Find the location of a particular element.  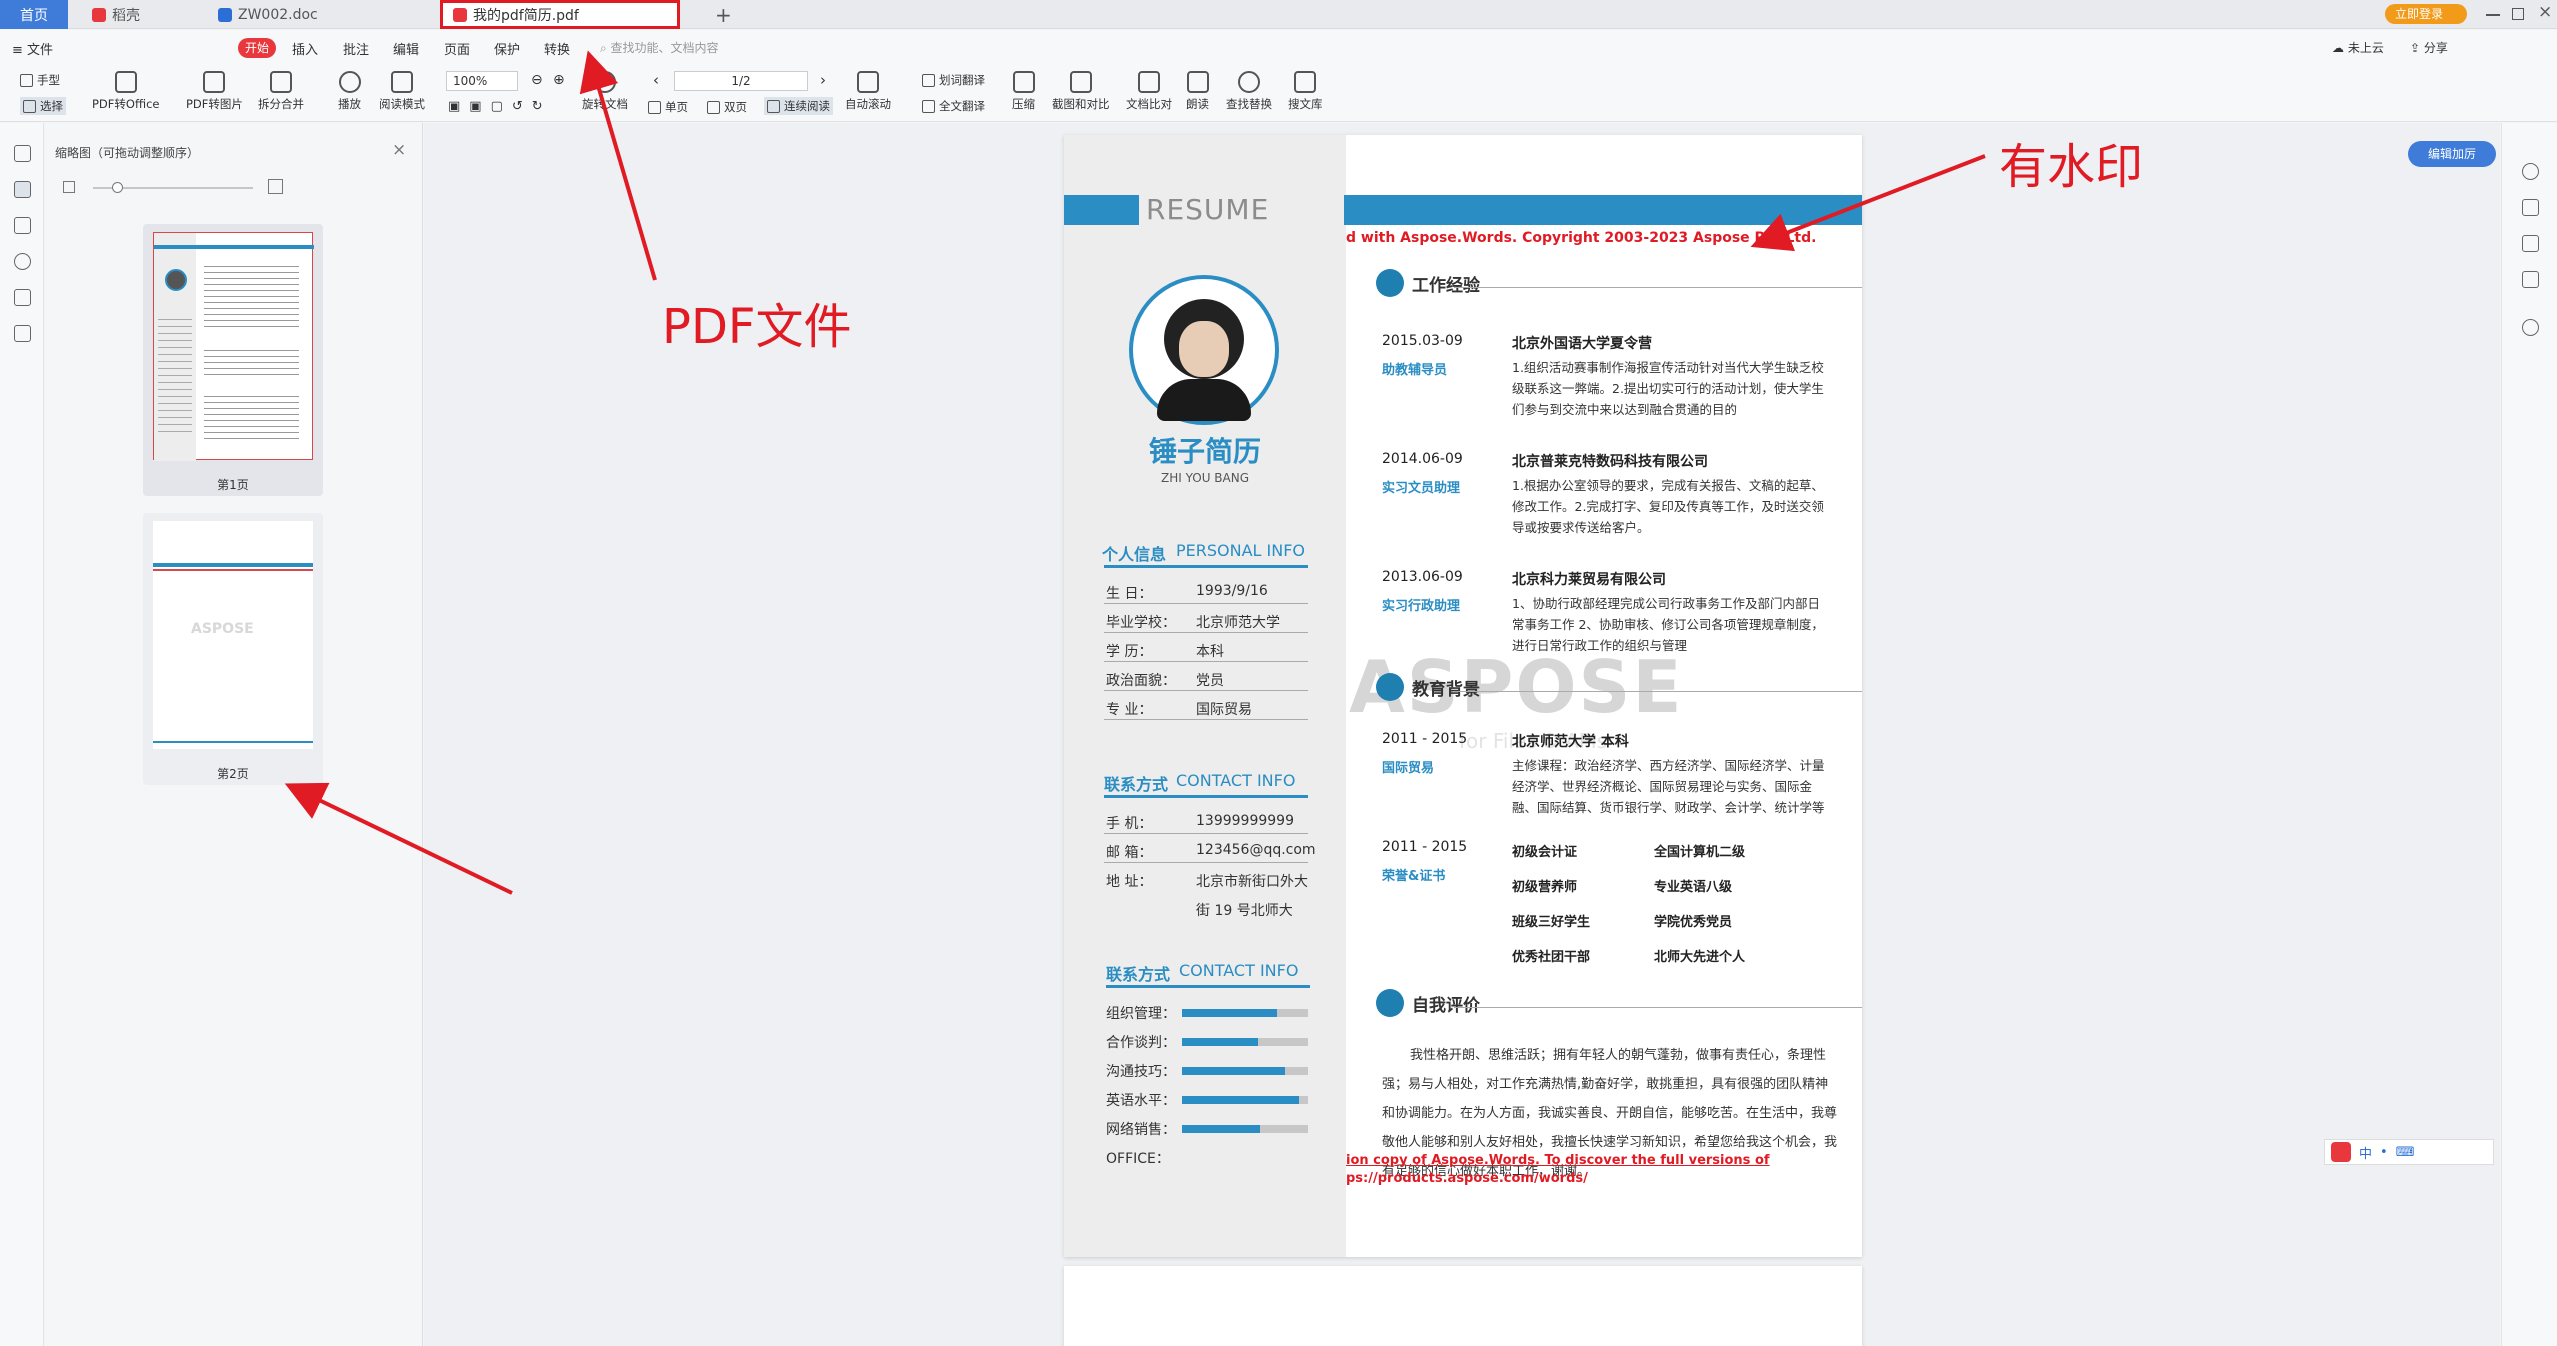

tab-edit: 编辑 is located at coordinates (406, 48).